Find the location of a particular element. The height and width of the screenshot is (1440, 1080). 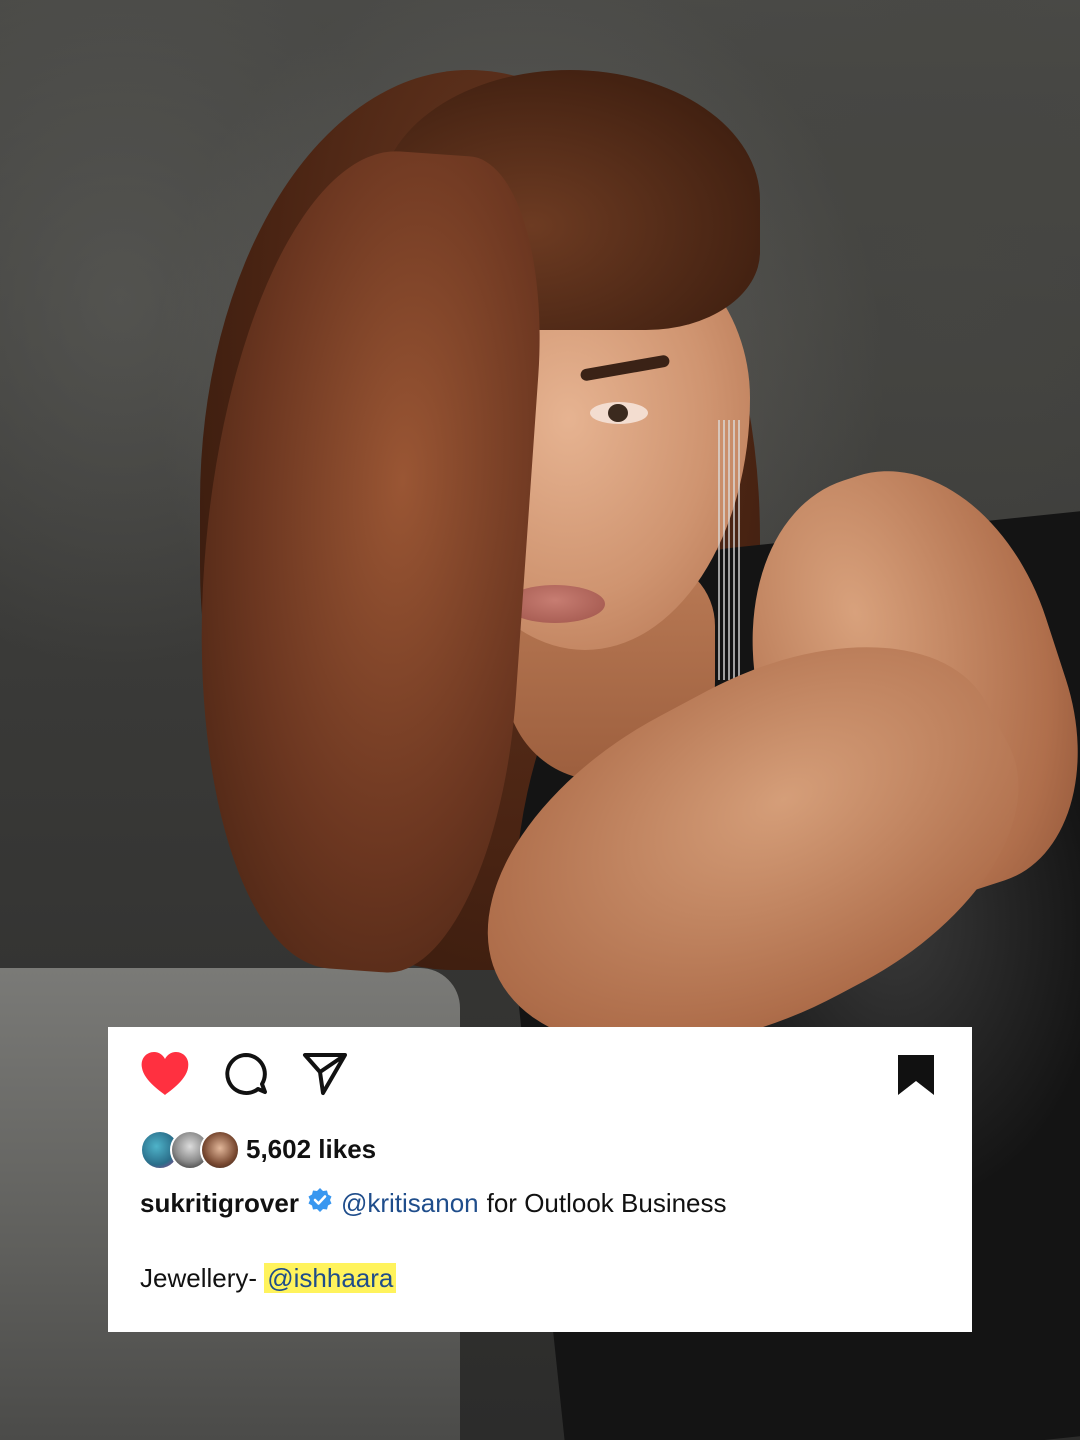

comment-icon is located at coordinates (246, 1077).